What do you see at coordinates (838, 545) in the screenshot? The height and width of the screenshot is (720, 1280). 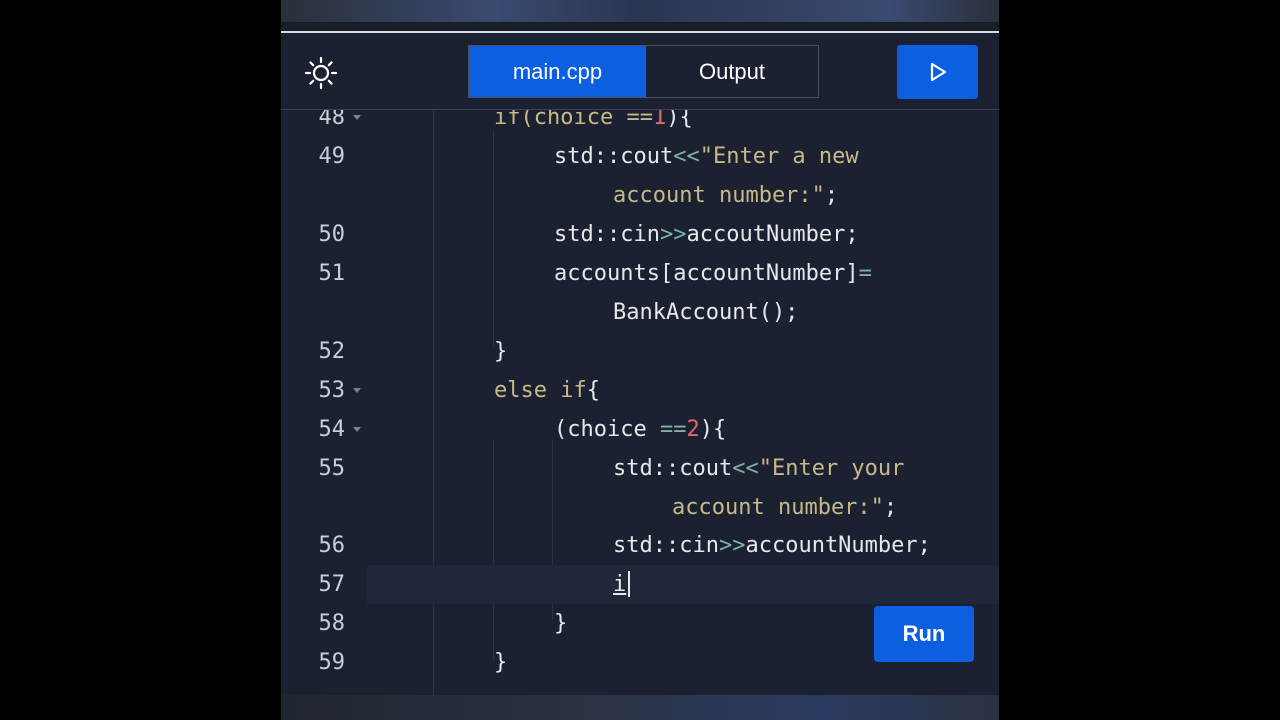 I see `code-token: accountNumber;` at bounding box center [838, 545].